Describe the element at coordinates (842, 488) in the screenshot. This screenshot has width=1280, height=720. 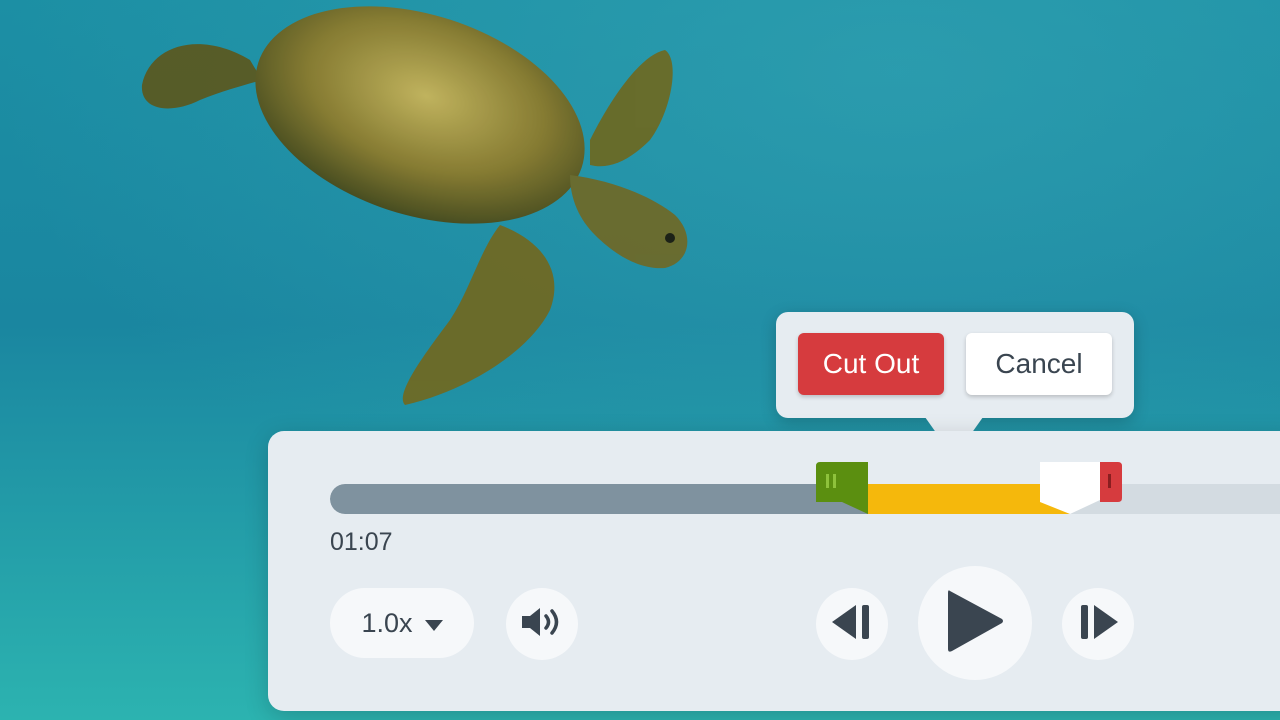
I see `selection-start-handle` at that location.